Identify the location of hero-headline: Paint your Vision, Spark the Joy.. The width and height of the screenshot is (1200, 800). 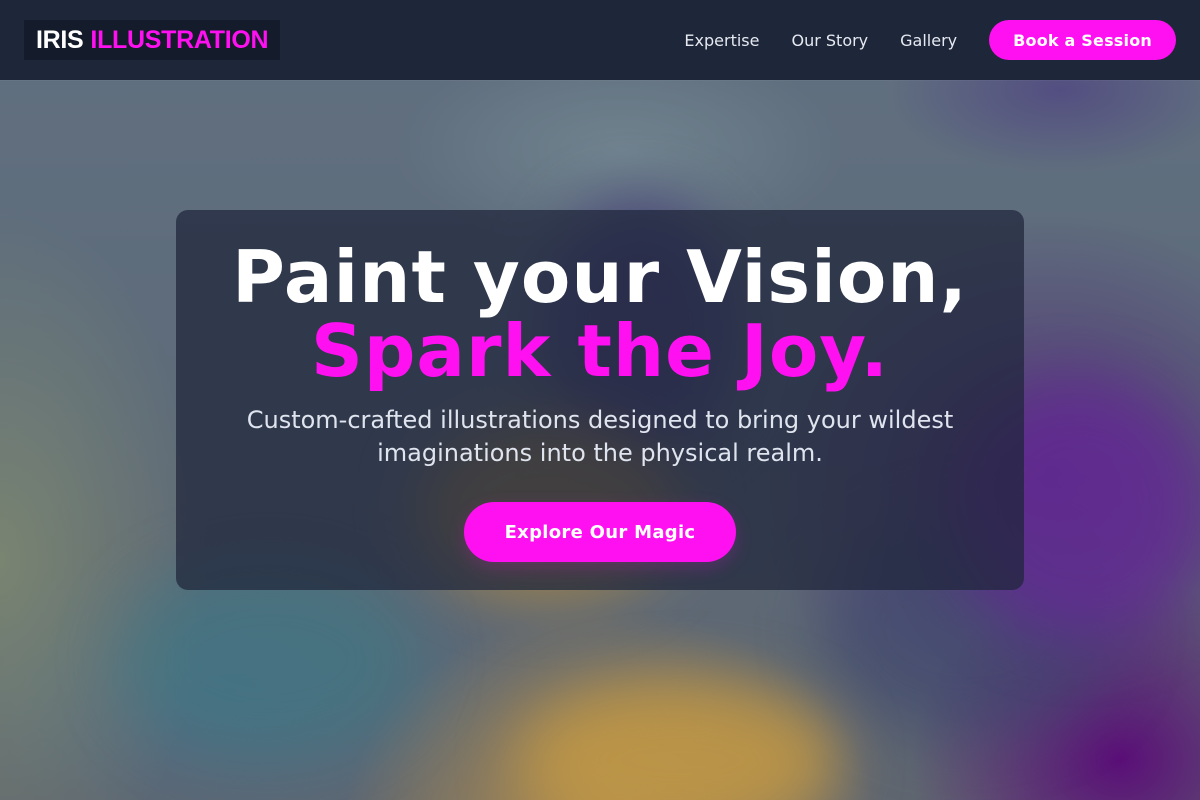
(600, 314).